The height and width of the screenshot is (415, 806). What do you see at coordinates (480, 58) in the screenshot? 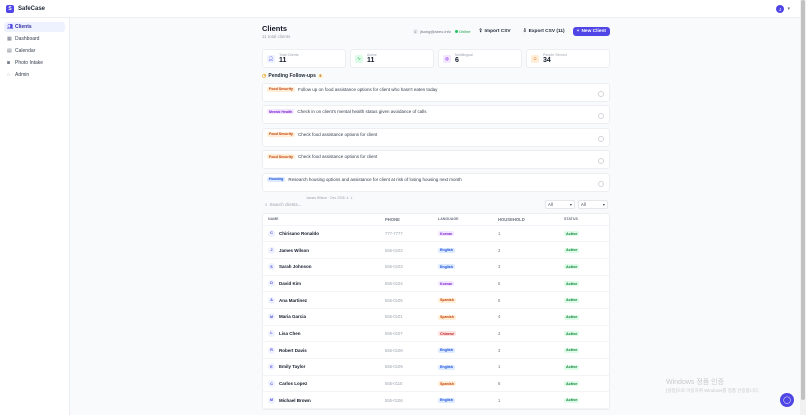
I see `stat-card: ◍ Multilingual 6` at bounding box center [480, 58].